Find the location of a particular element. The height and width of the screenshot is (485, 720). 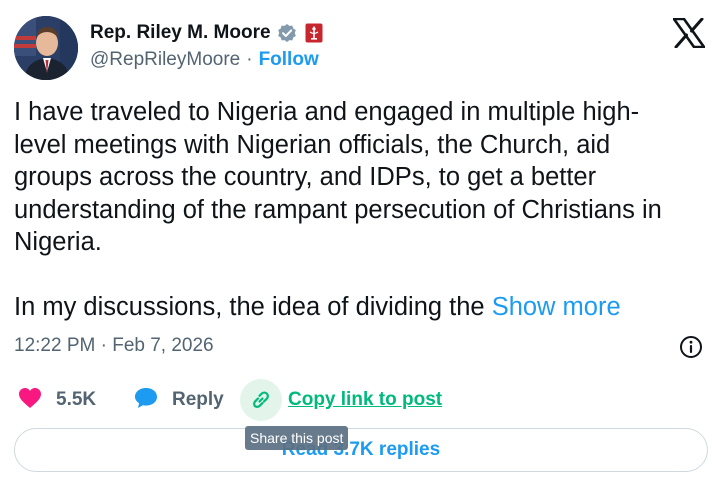

verified-badge-icon is located at coordinates (287, 33).